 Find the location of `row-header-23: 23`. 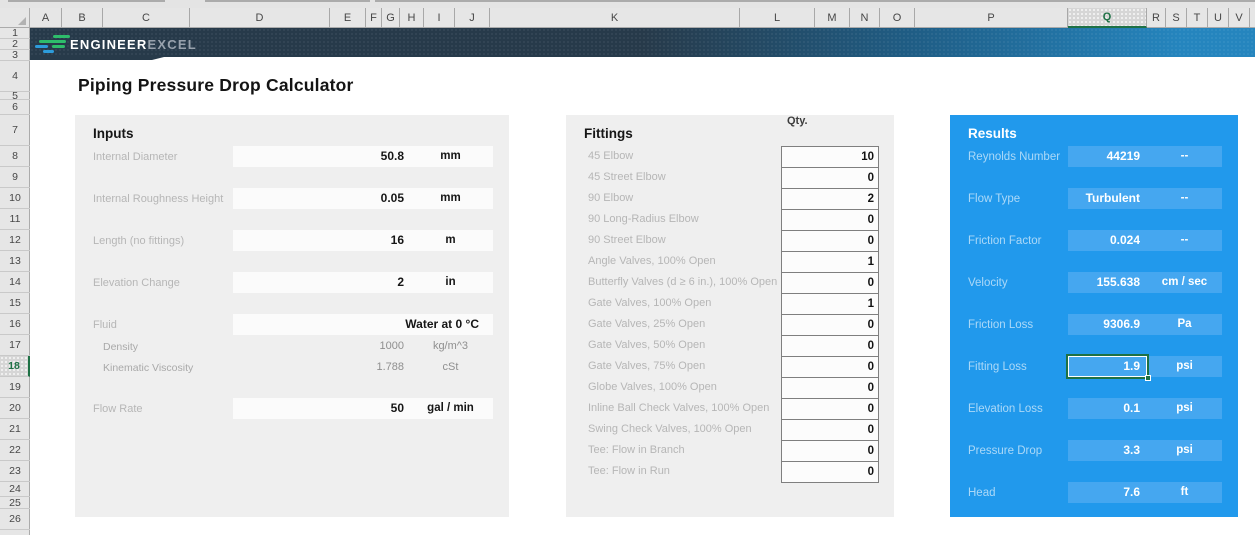

row-header-23: 23 is located at coordinates (15, 471).